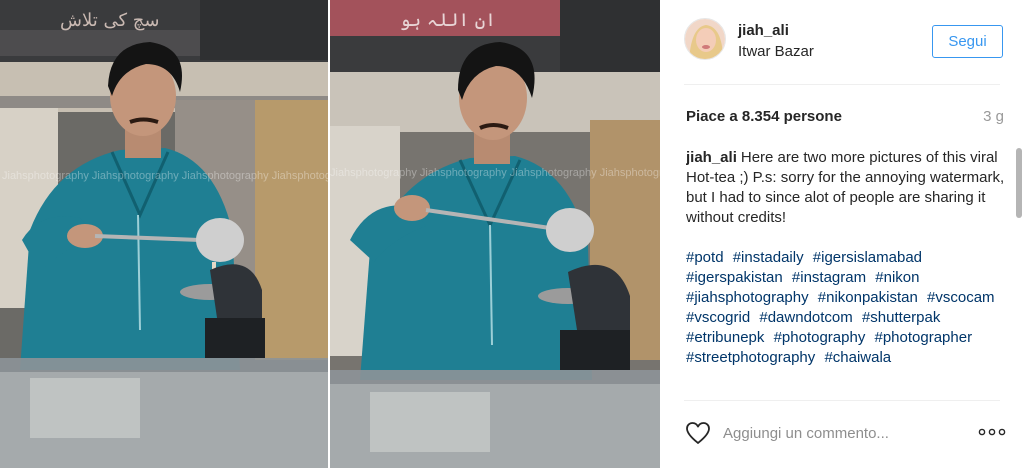 Image resolution: width=1024 pixels, height=468 pixels. I want to click on post-timestamp: 3 g, so click(993, 116).